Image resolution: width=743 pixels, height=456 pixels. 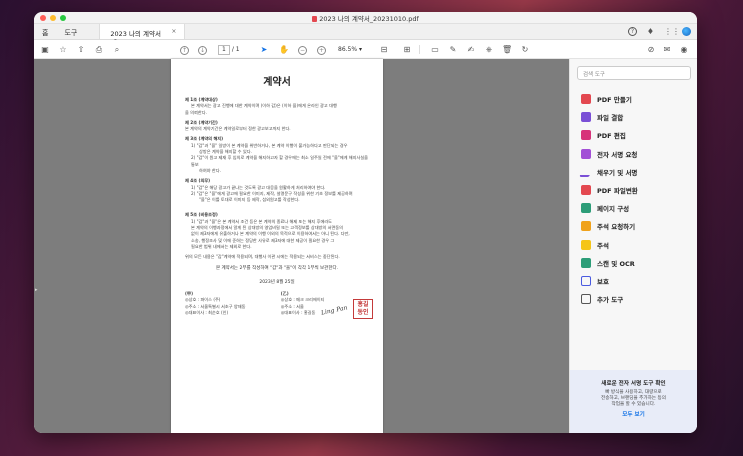 I want to click on search-tools-input: 검색 도구, so click(x=634, y=73).